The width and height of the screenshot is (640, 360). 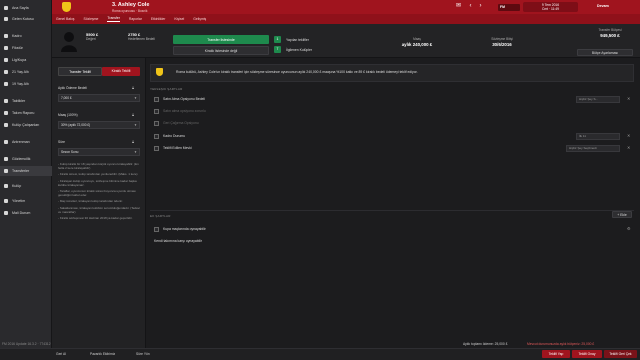 I want to click on sidebar-item-u21: 21 Yaş Altı, so click(x=26, y=72).